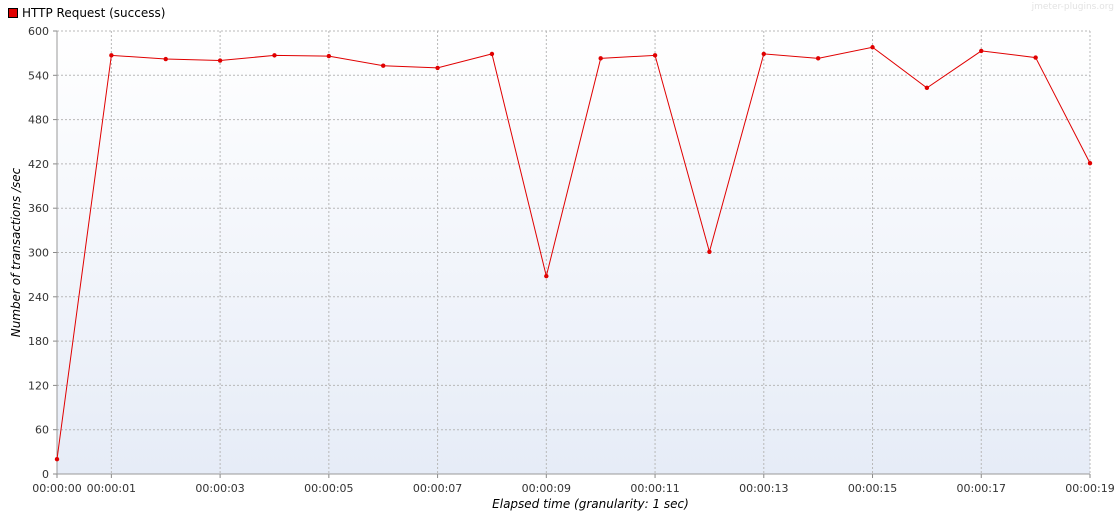 The height and width of the screenshot is (516, 1120). Describe the element at coordinates (1089, 488) in the screenshot. I see `x-tick-label: 00:00:19` at that location.